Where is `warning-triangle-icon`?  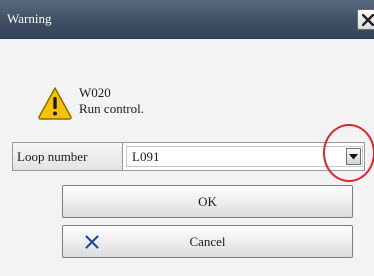 warning-triangle-icon is located at coordinates (55, 103).